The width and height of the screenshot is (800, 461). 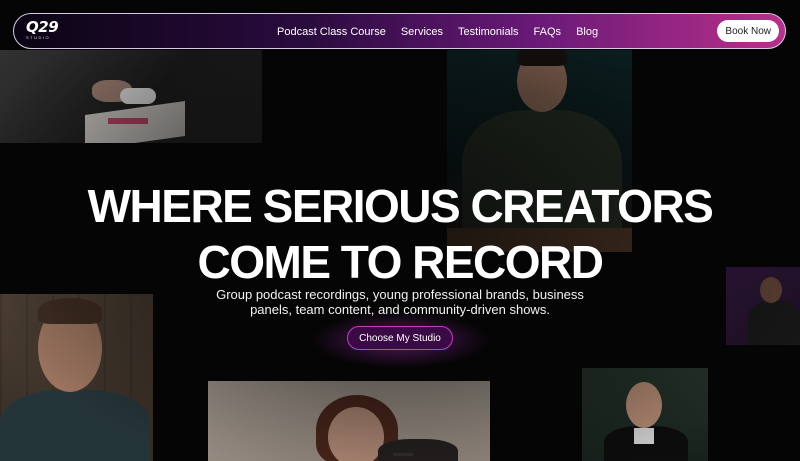 What do you see at coordinates (42, 27) in the screenshot?
I see `logo-mark: Q29` at bounding box center [42, 27].